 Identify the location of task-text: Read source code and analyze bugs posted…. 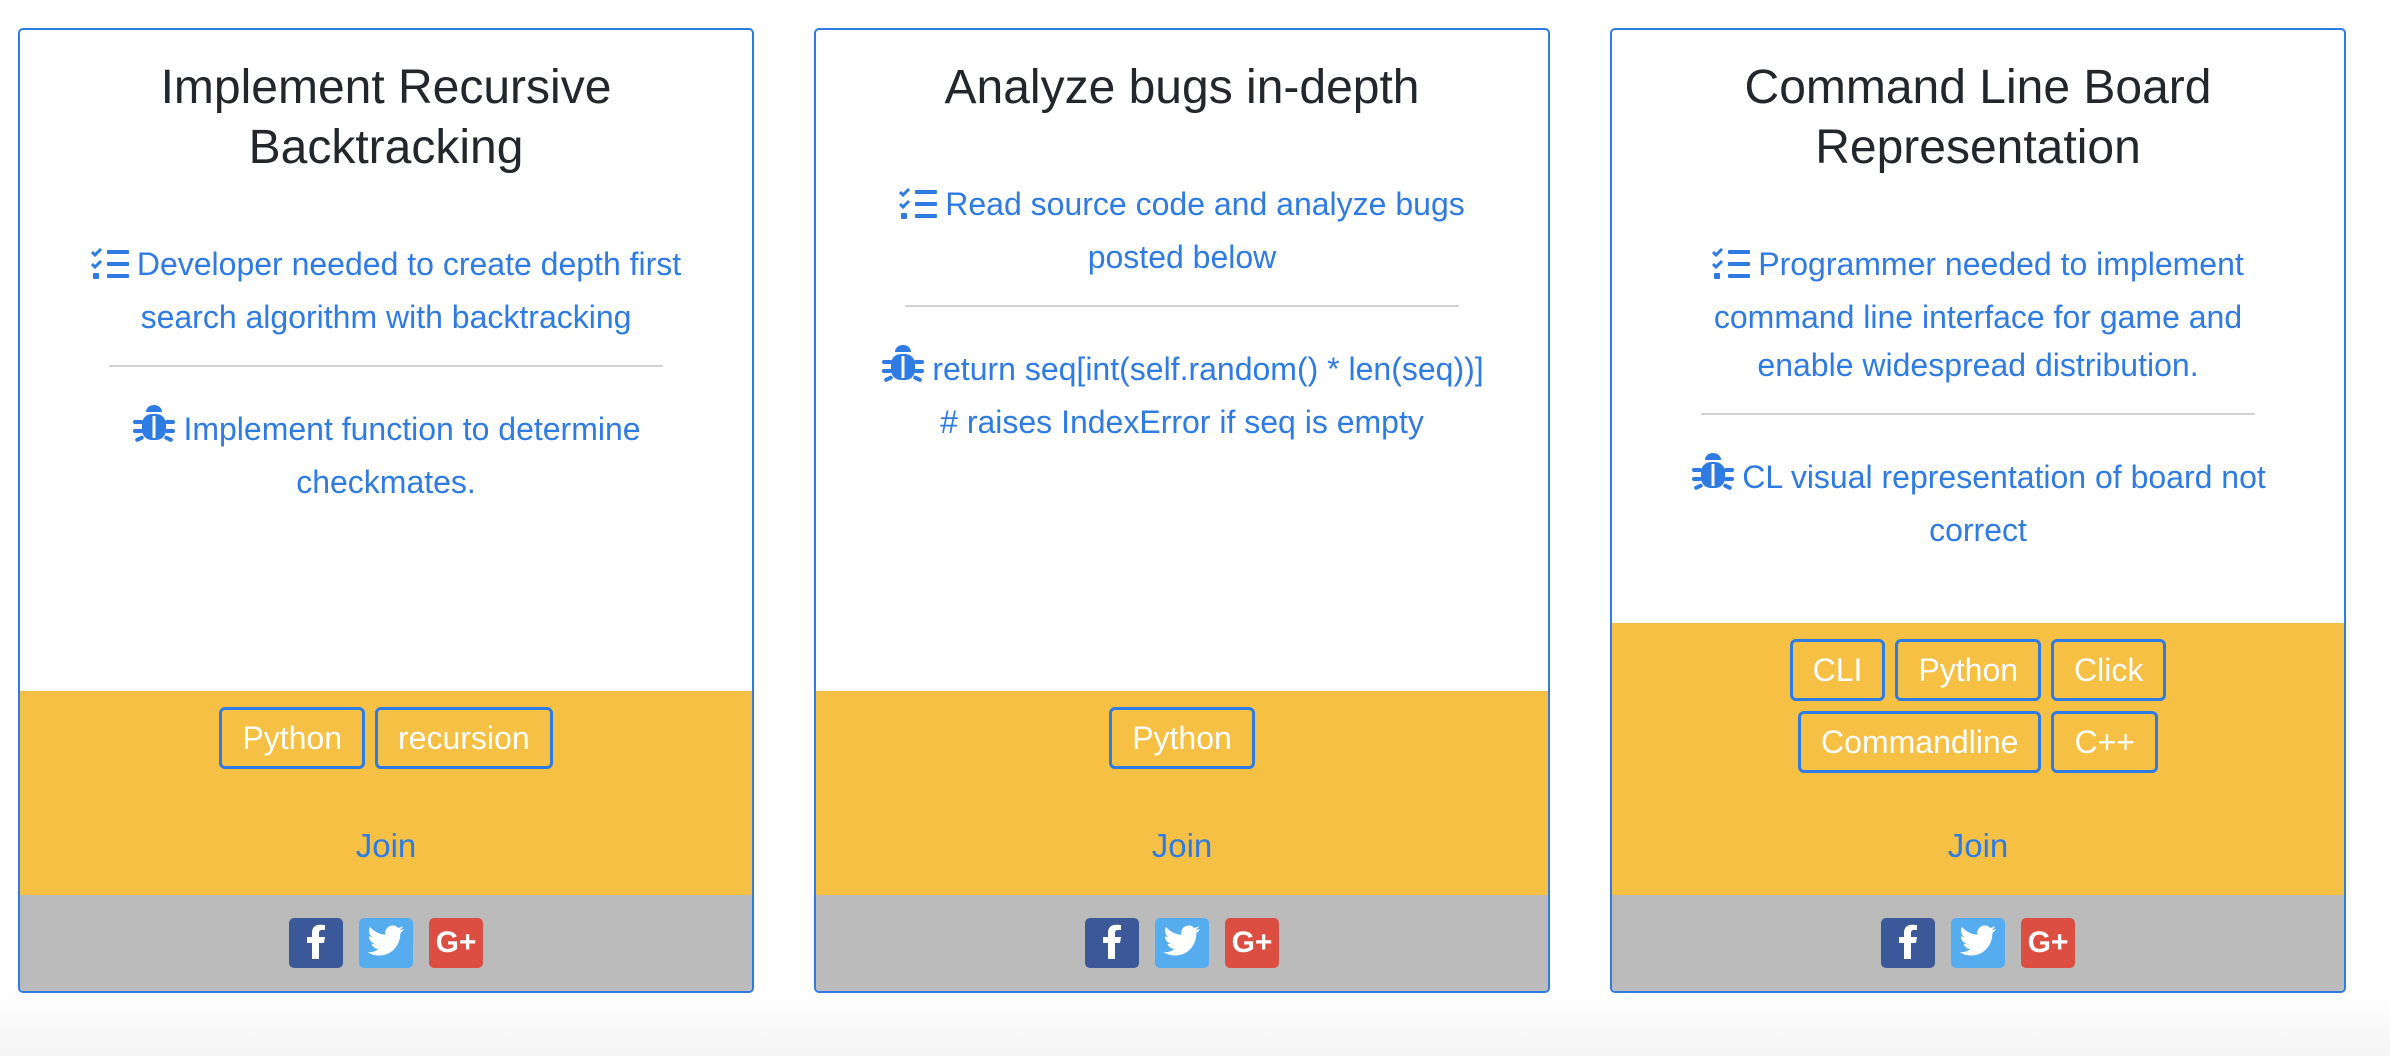
(1205, 230).